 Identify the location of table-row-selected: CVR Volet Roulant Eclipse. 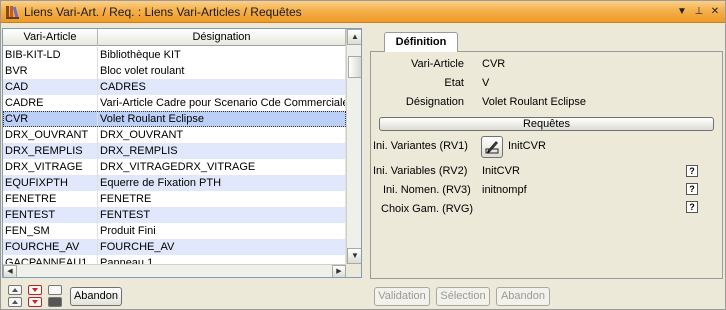
(174, 119).